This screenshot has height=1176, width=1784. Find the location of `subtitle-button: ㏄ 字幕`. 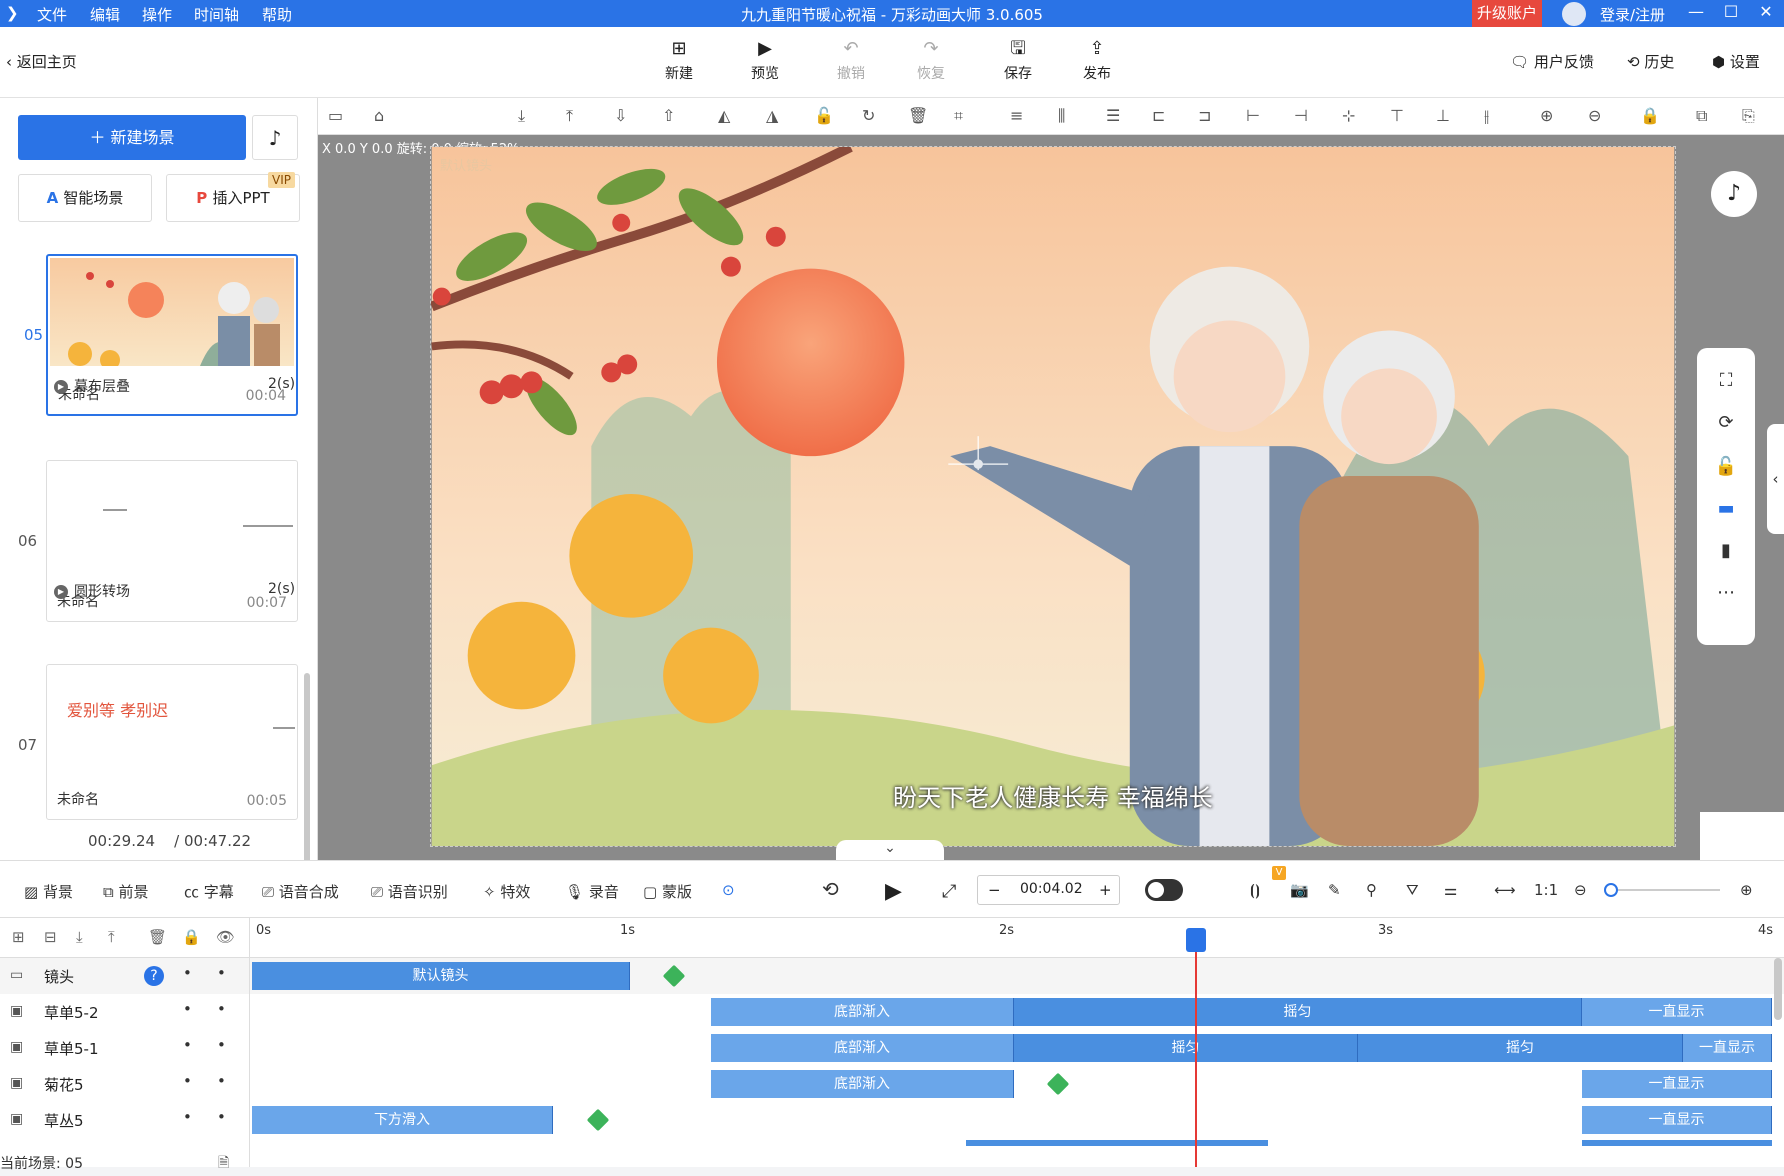

subtitle-button: ㏄ 字幕 is located at coordinates (209, 891).